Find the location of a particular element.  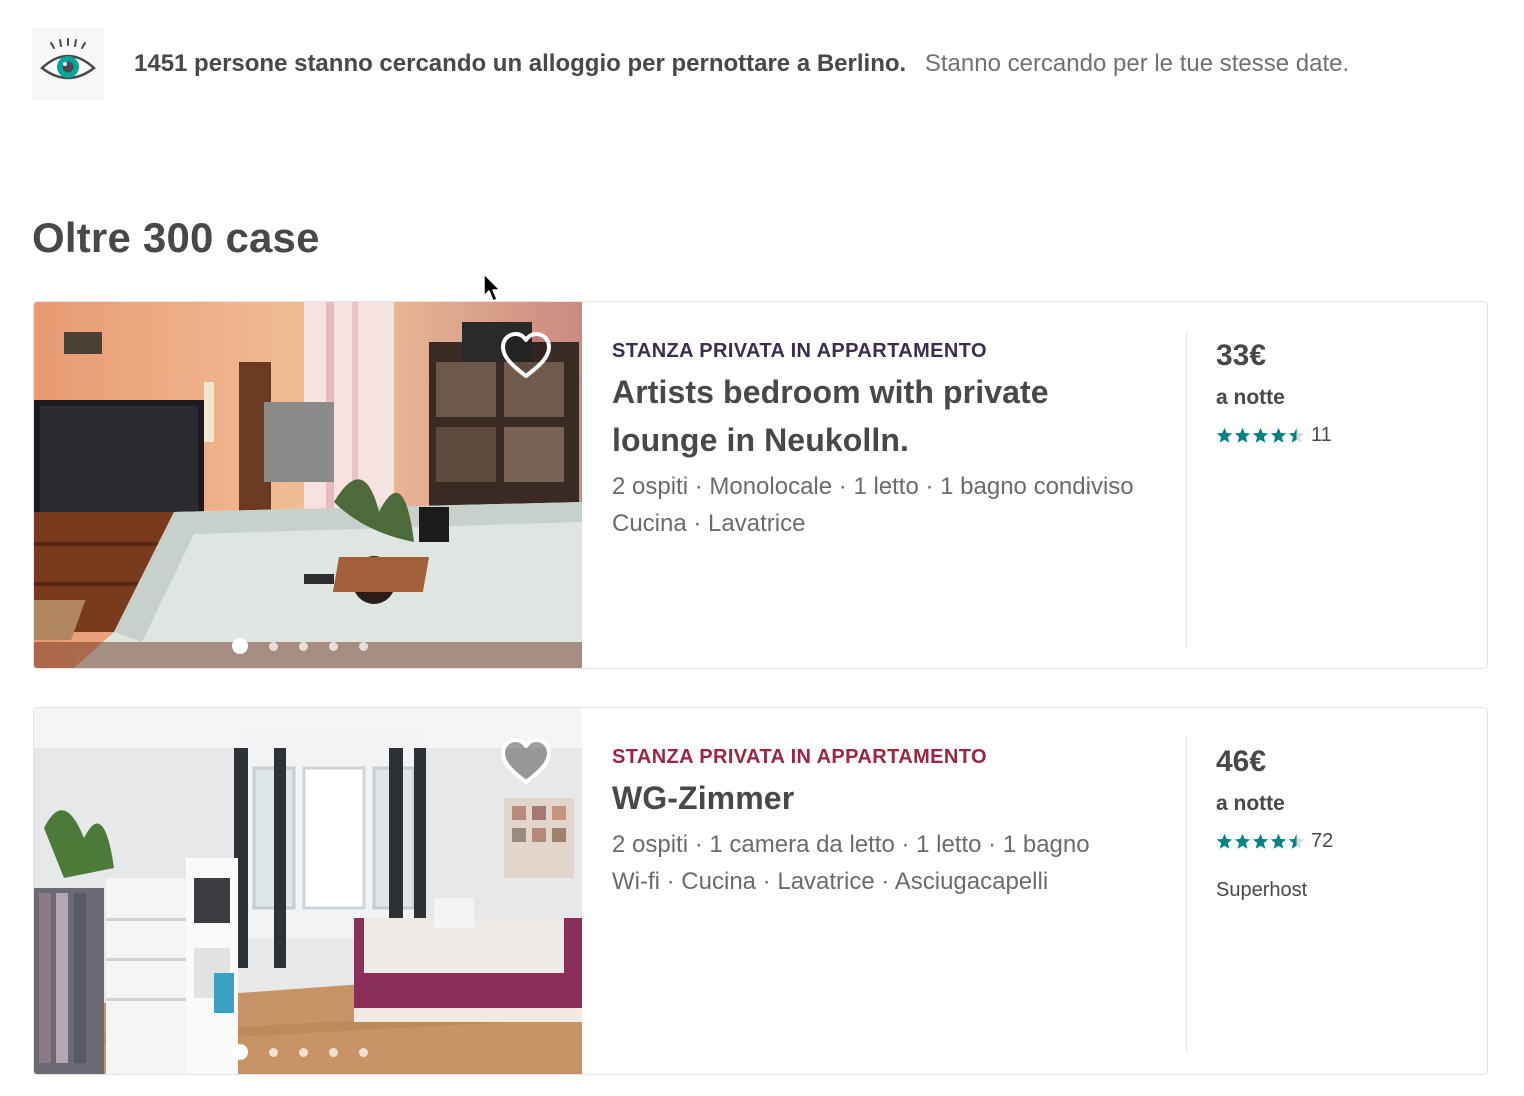

listing-price: 46€ is located at coordinates (1241, 761).